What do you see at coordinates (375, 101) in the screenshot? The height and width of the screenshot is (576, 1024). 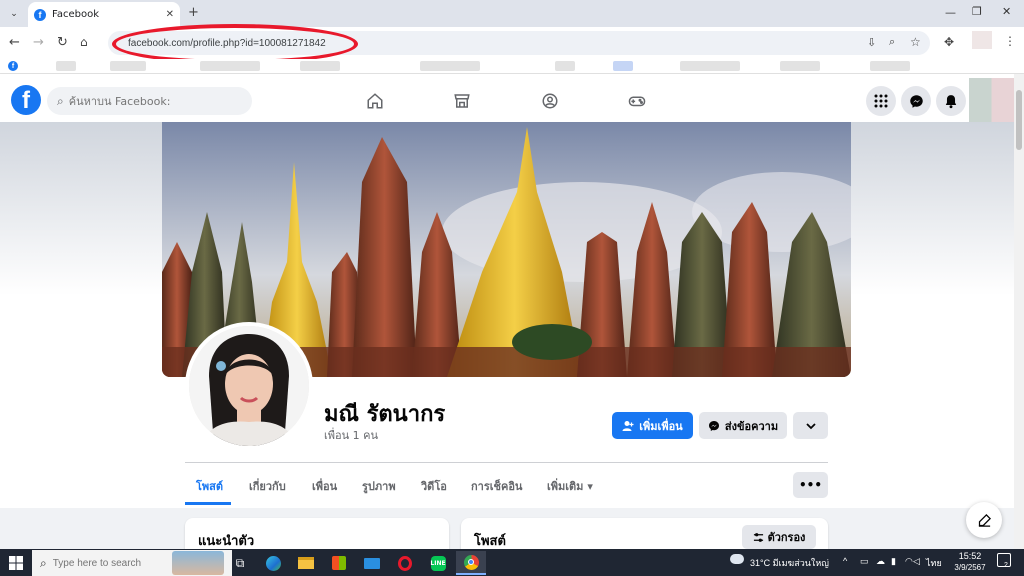 I see `nav-home-icon` at bounding box center [375, 101].